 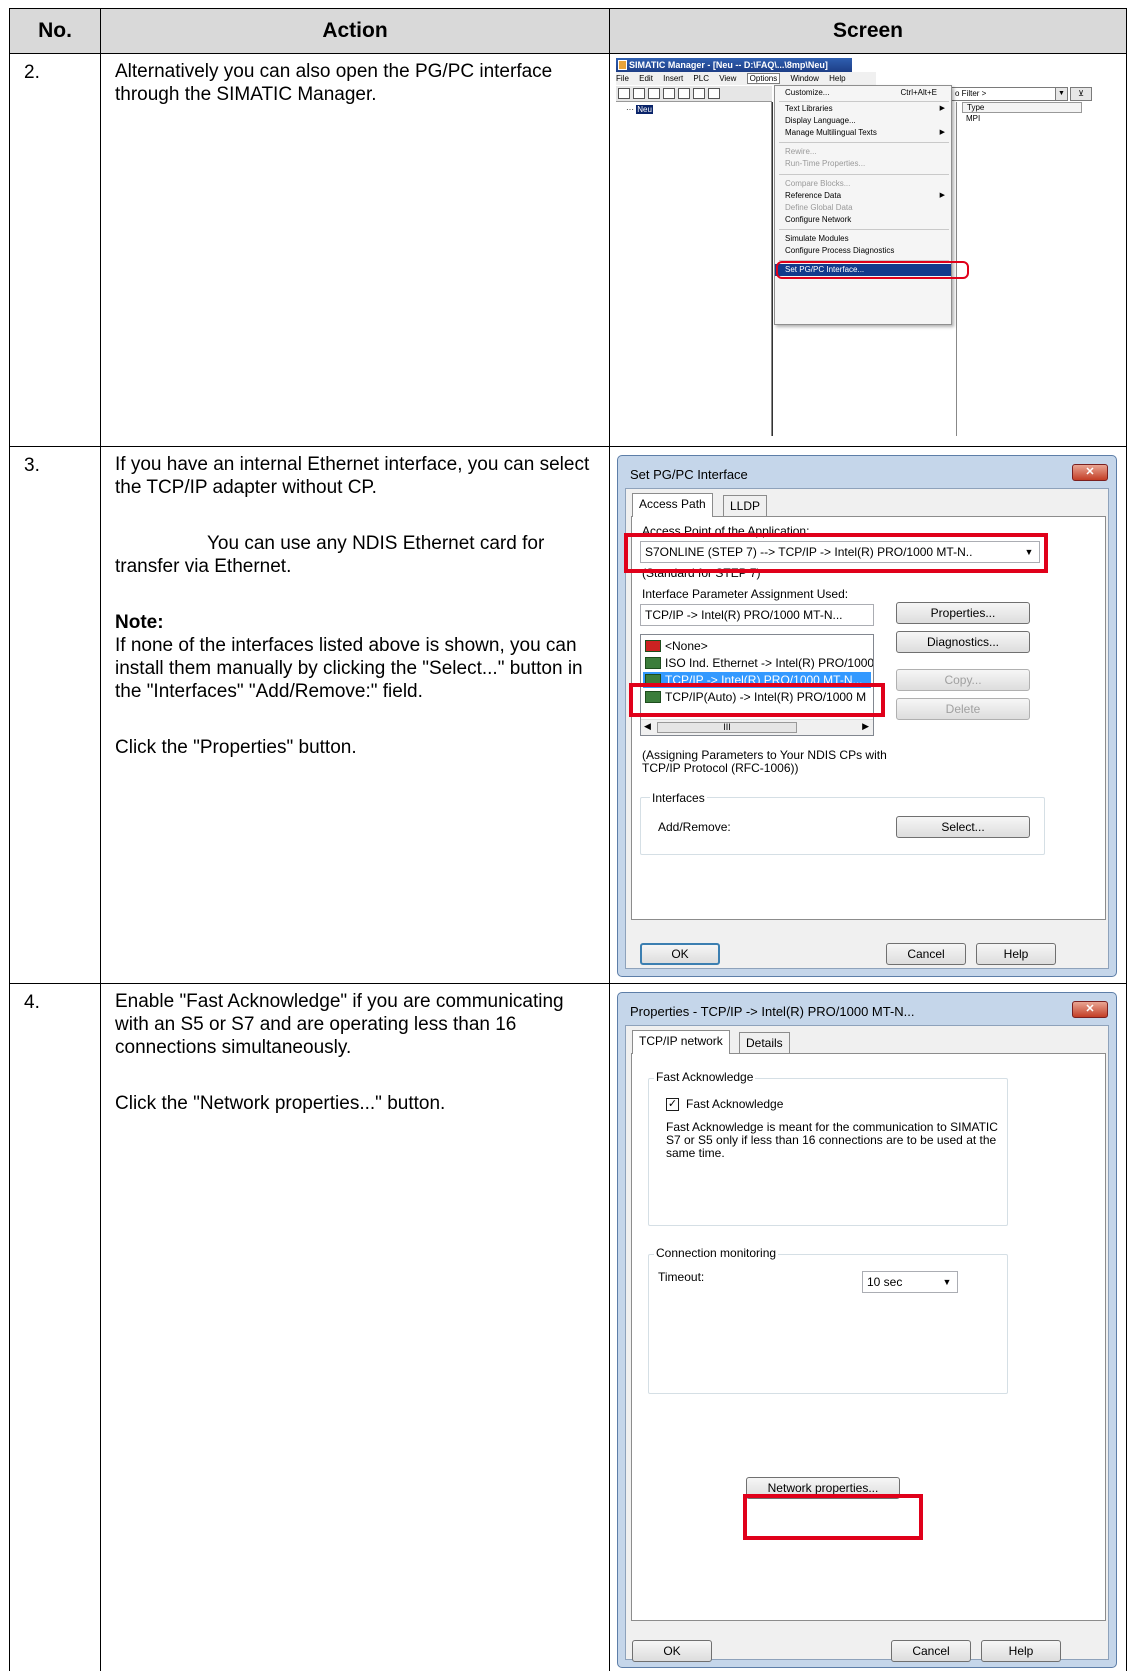 What do you see at coordinates (678, 798) in the screenshot?
I see `interfaces-group-title: Interfaces` at bounding box center [678, 798].